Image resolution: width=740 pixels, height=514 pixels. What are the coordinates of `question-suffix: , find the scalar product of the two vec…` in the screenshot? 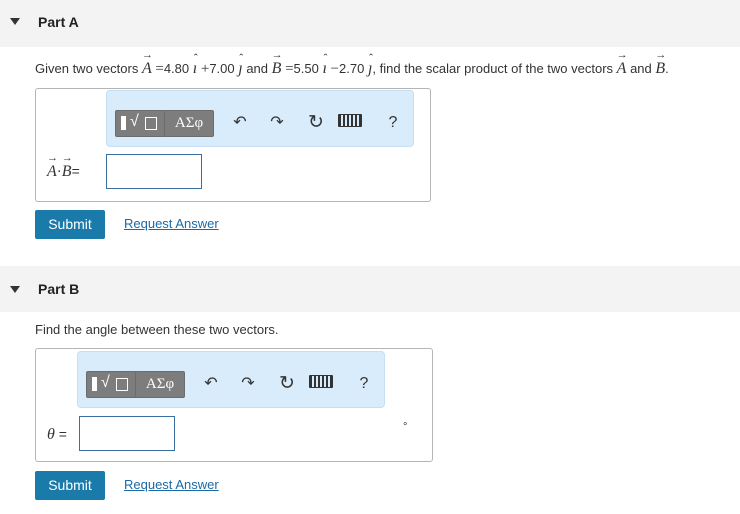 It's located at (493, 68).